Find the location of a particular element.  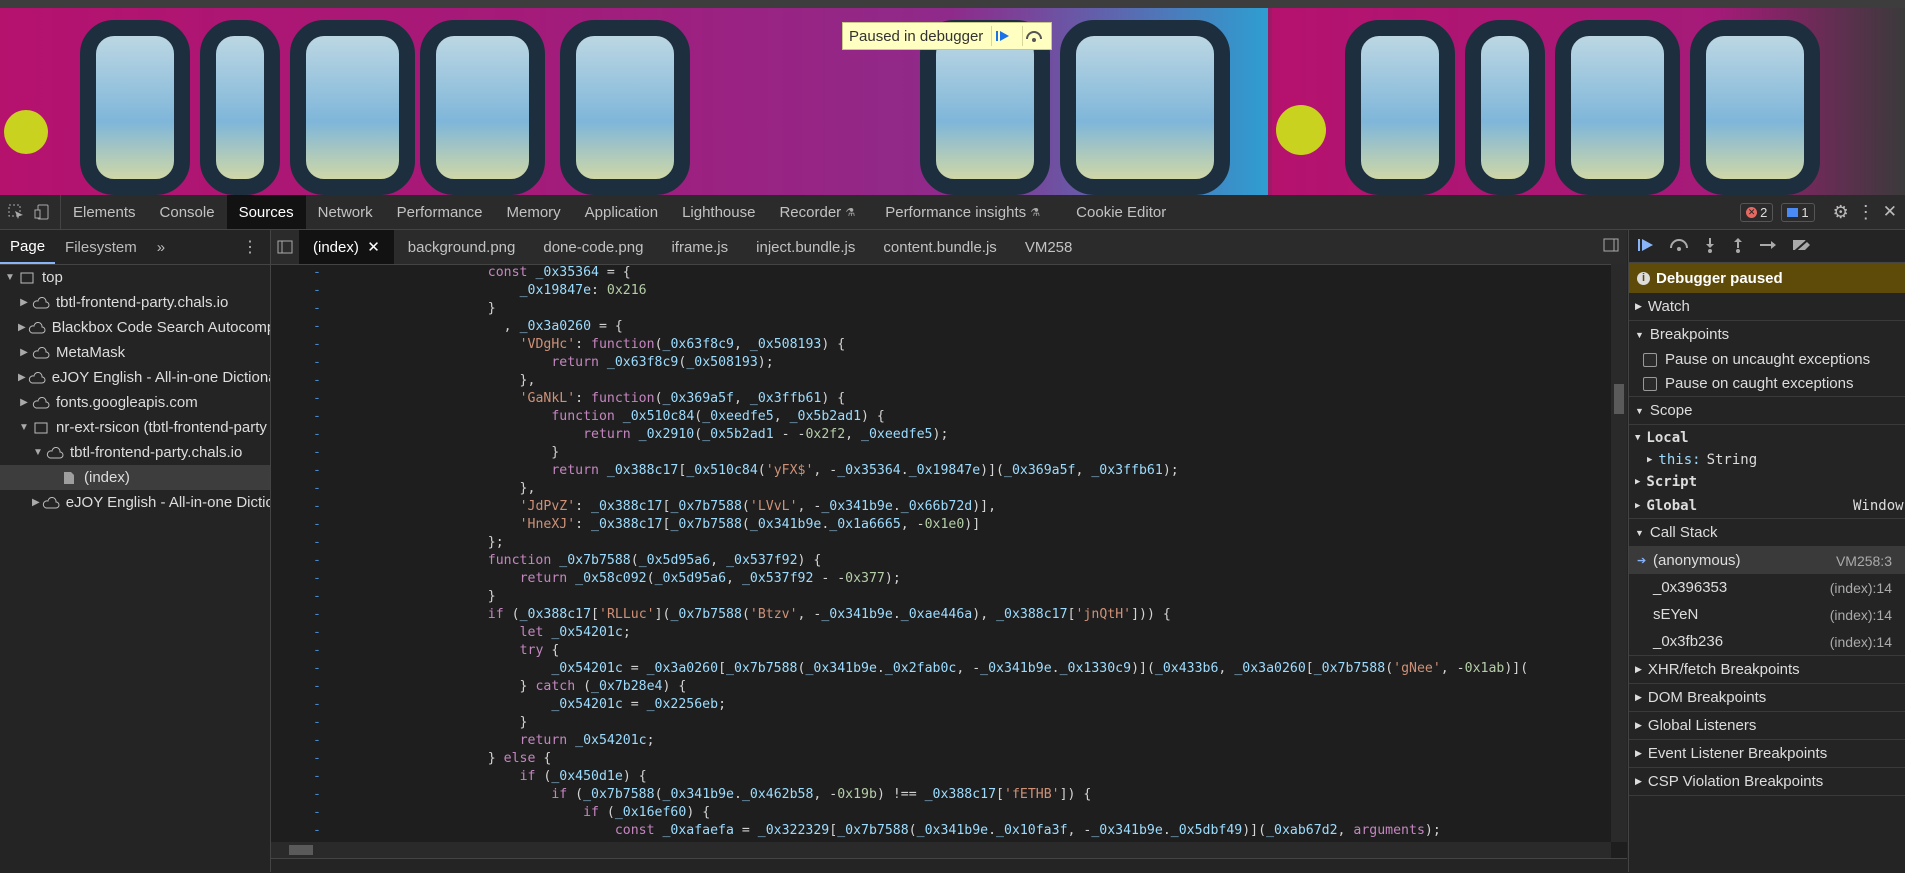

call-frame: sEYeN (index):14 is located at coordinates (1767, 614).